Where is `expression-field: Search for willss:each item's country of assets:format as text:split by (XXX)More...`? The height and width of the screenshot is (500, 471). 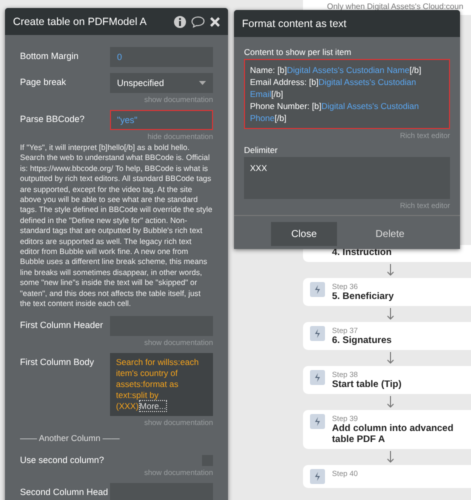 expression-field: Search for willss:each item's country of assets:format as text:split by (XXX)More... is located at coordinates (161, 384).